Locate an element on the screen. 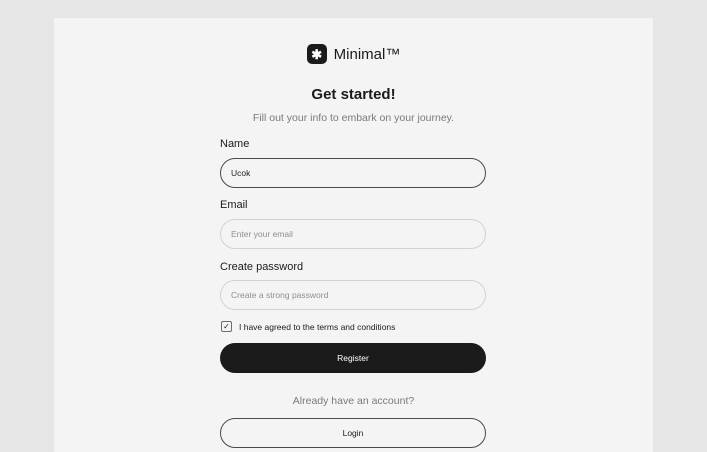 This screenshot has height=452, width=707. email-field is located at coordinates (353, 234).